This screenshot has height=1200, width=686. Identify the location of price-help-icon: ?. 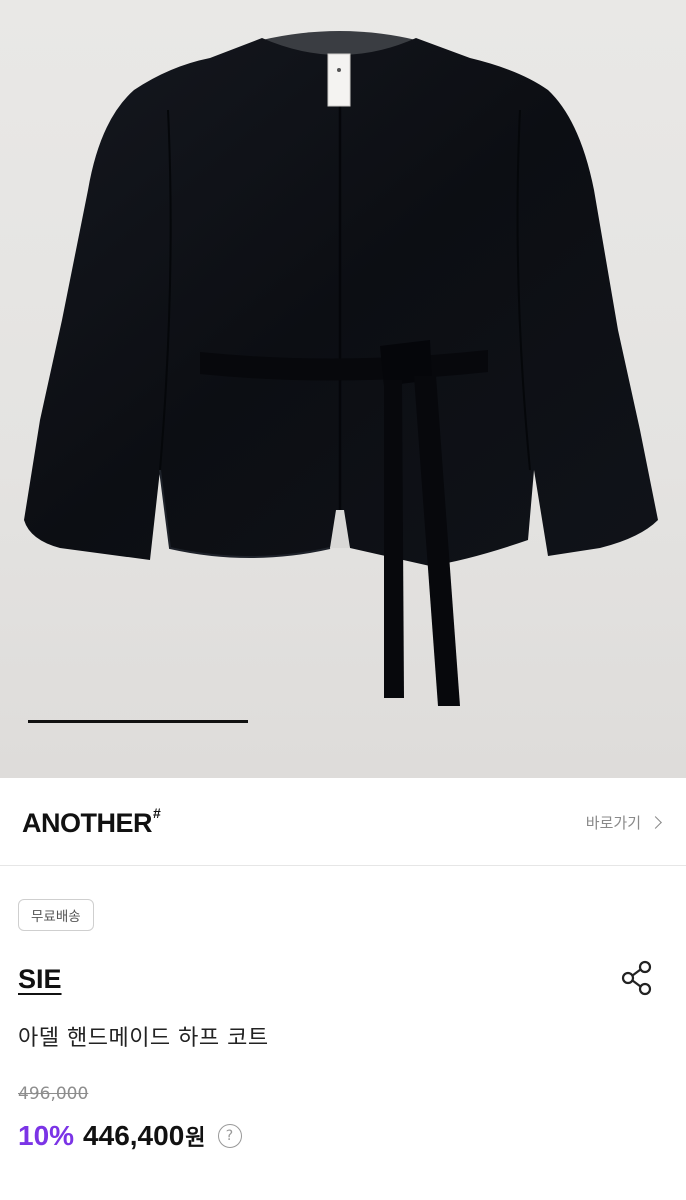
(229, 1136).